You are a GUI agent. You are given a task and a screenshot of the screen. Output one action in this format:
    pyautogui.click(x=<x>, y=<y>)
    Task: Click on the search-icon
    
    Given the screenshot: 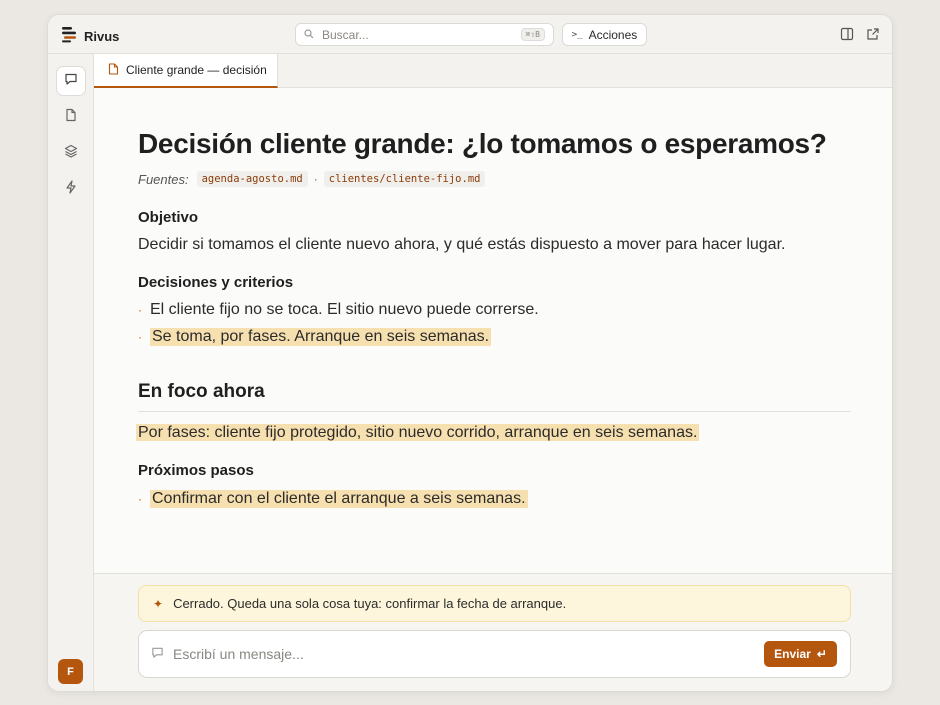 What is the action you would take?
    pyautogui.click(x=309, y=35)
    